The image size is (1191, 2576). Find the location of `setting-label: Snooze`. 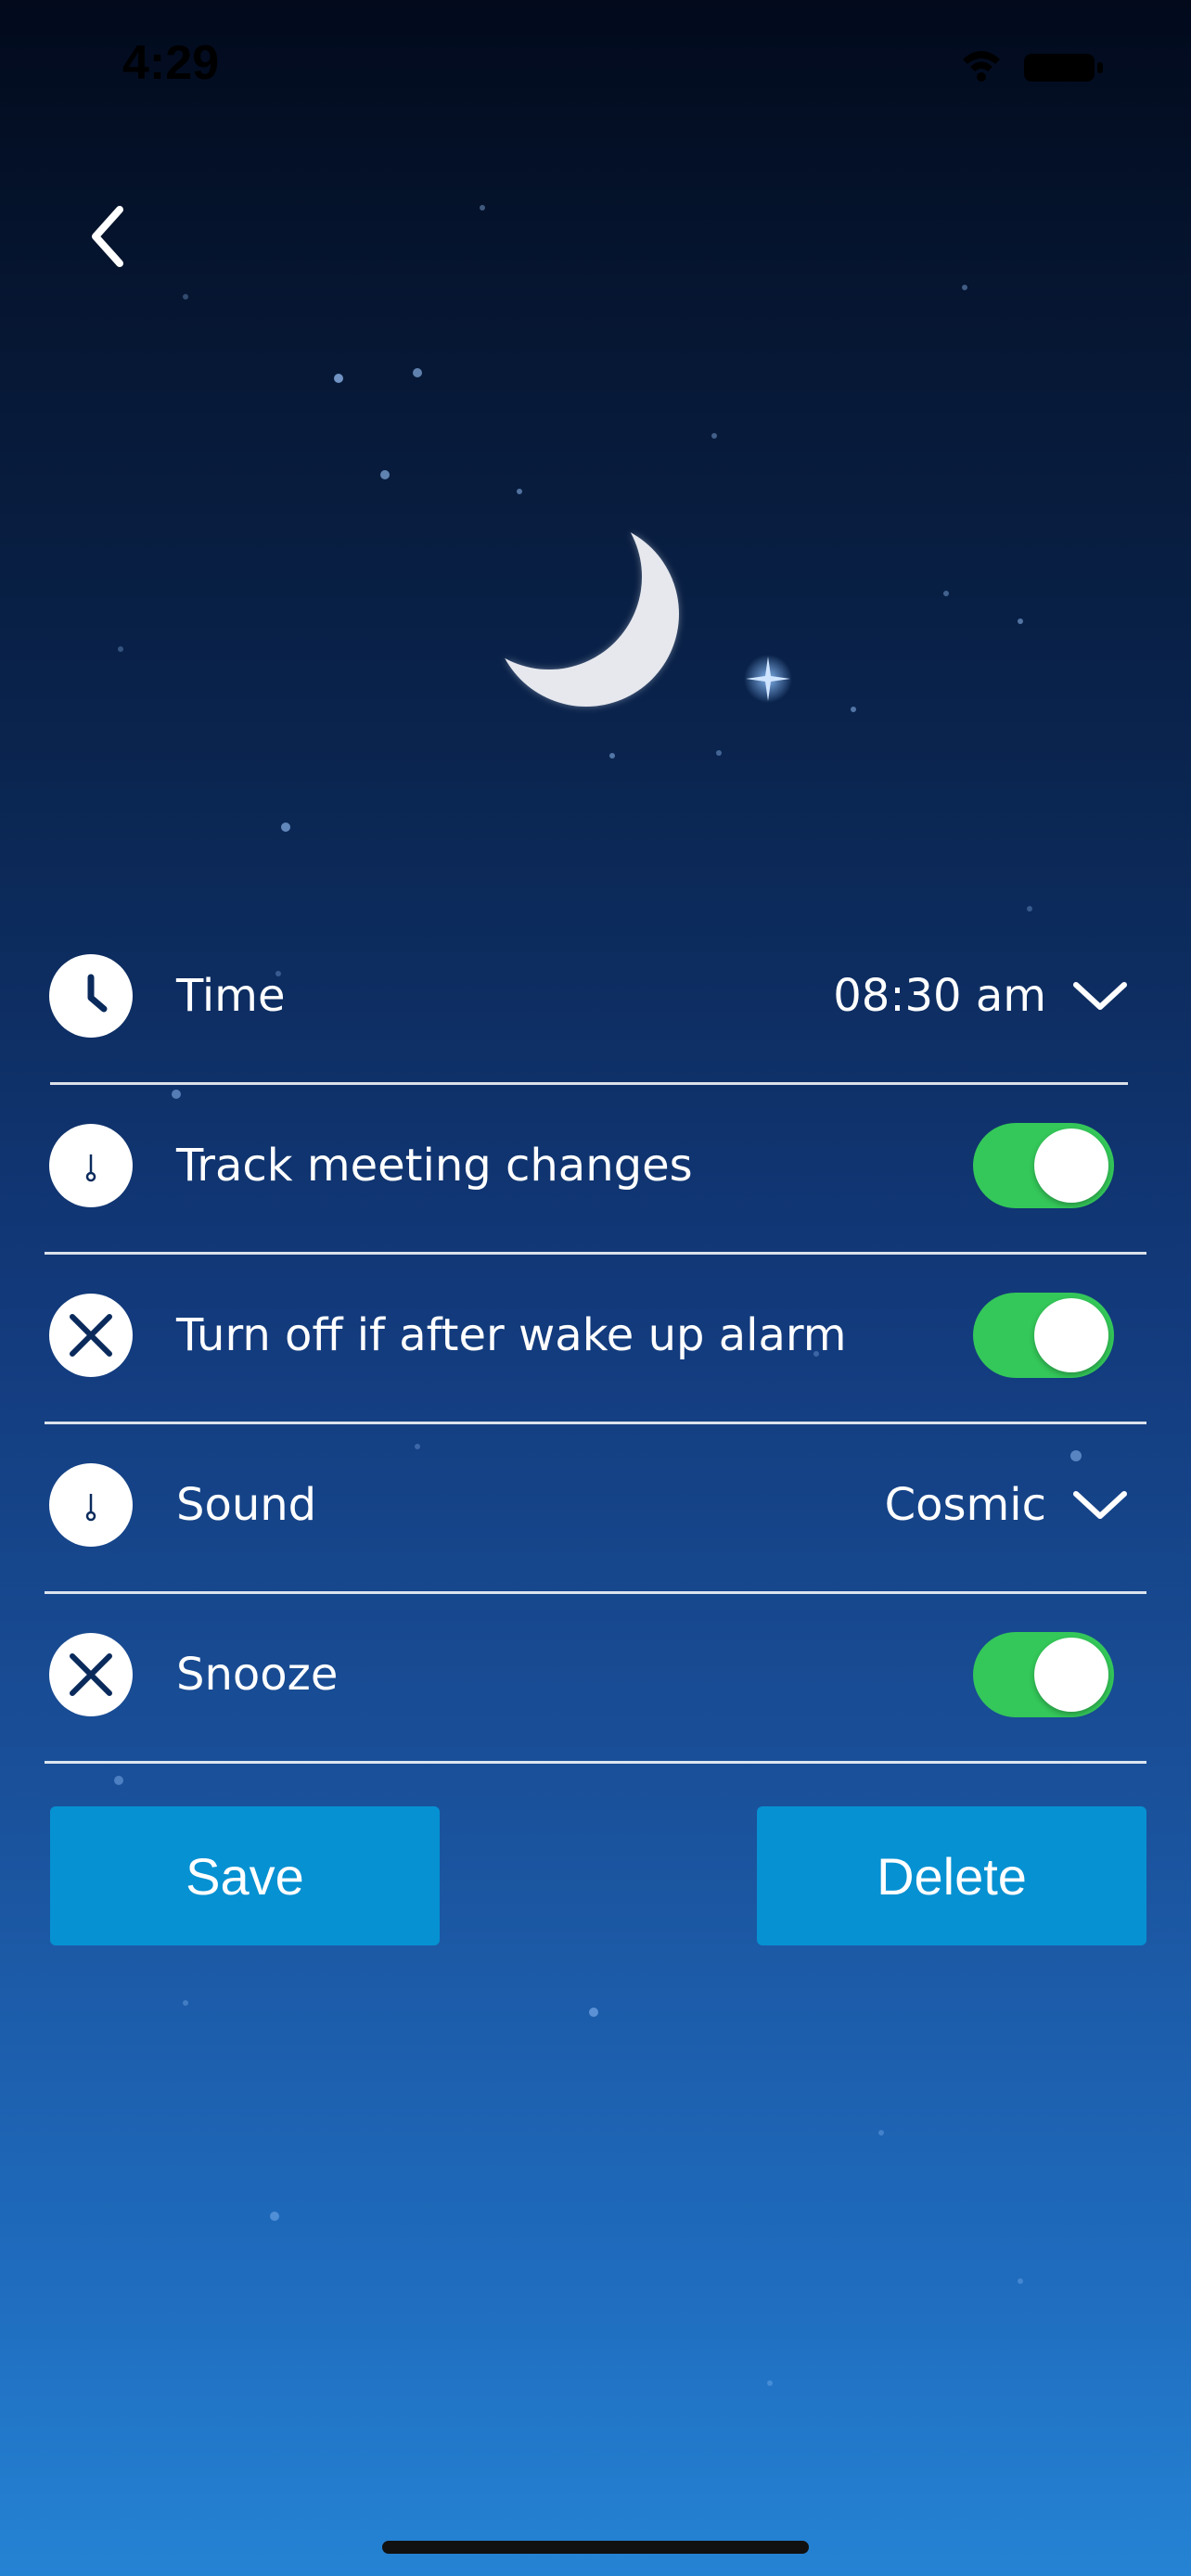

setting-label: Snooze is located at coordinates (257, 1675).